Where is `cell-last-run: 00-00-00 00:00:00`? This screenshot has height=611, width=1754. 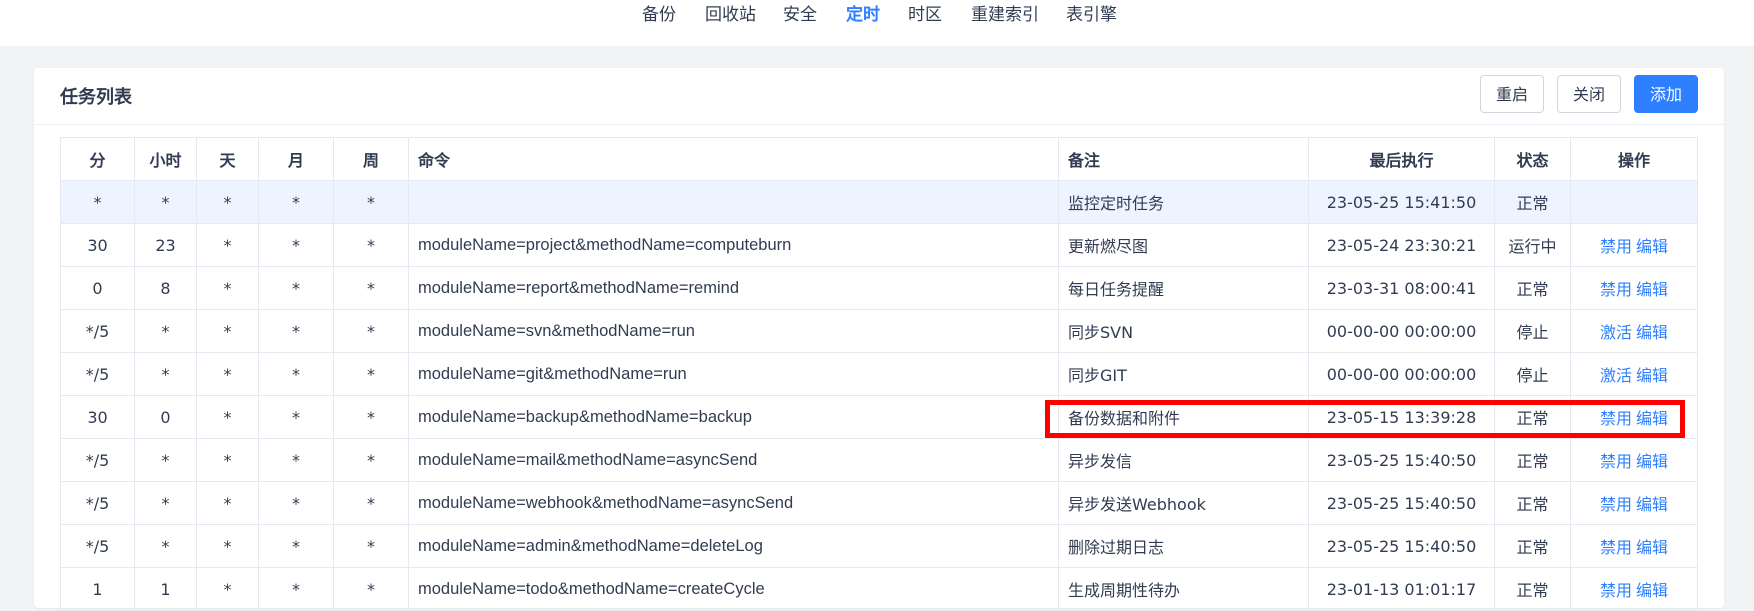 cell-last-run: 00-00-00 00:00:00 is located at coordinates (1401, 331).